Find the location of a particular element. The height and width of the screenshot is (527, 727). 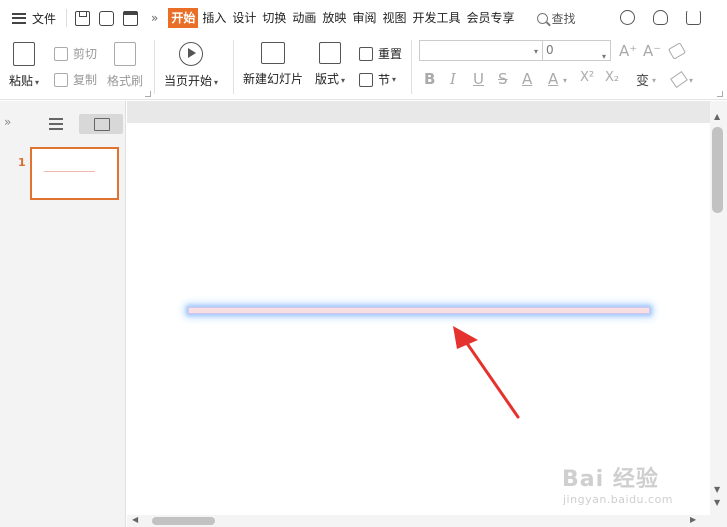

new-slide-label: 新建幻灯片 is located at coordinates (273, 79).